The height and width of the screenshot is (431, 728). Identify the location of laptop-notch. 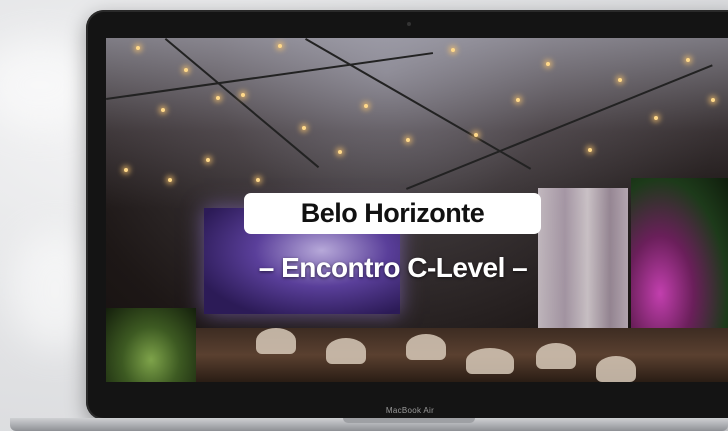
(409, 420).